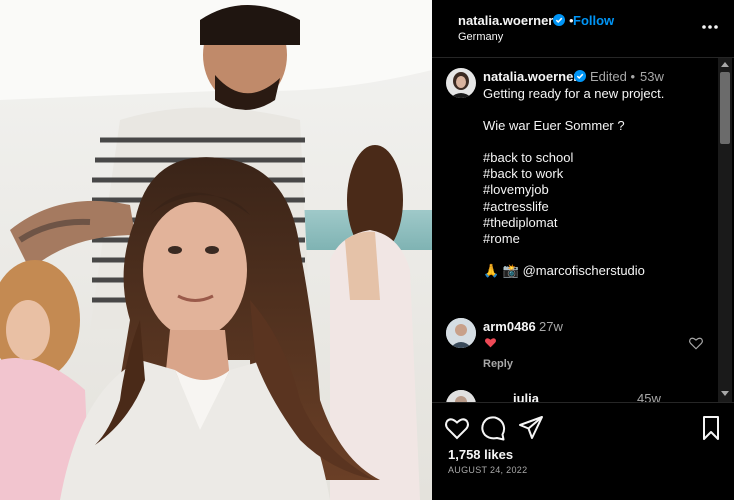 The width and height of the screenshot is (734, 500). I want to click on caption-line: Getting ready for a new project., so click(574, 93).